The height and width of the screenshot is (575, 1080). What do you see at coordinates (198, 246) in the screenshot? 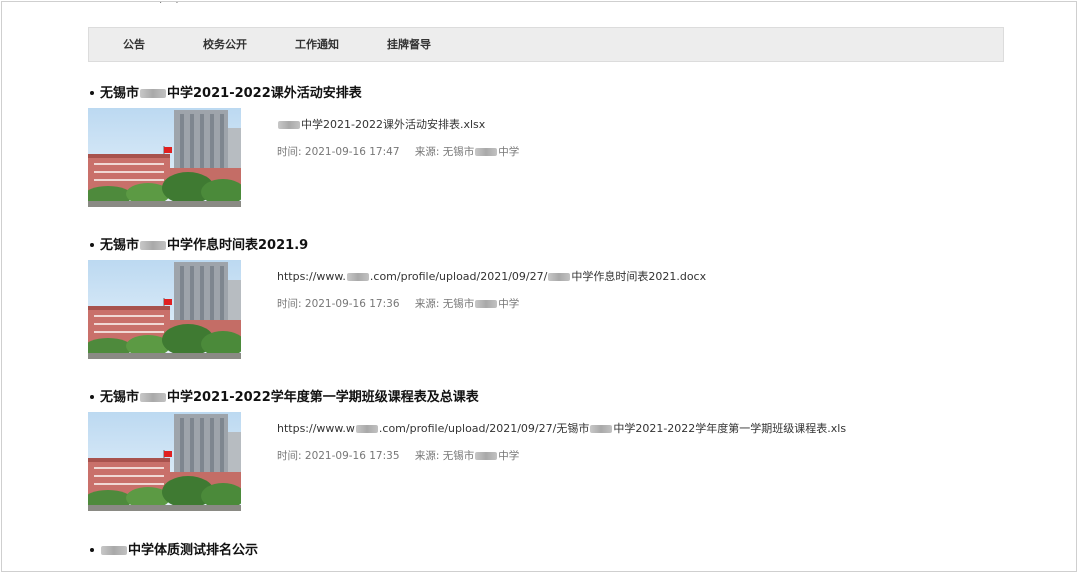
I see `article-title: 无锡市 中学作息时间表2021.9` at bounding box center [198, 246].